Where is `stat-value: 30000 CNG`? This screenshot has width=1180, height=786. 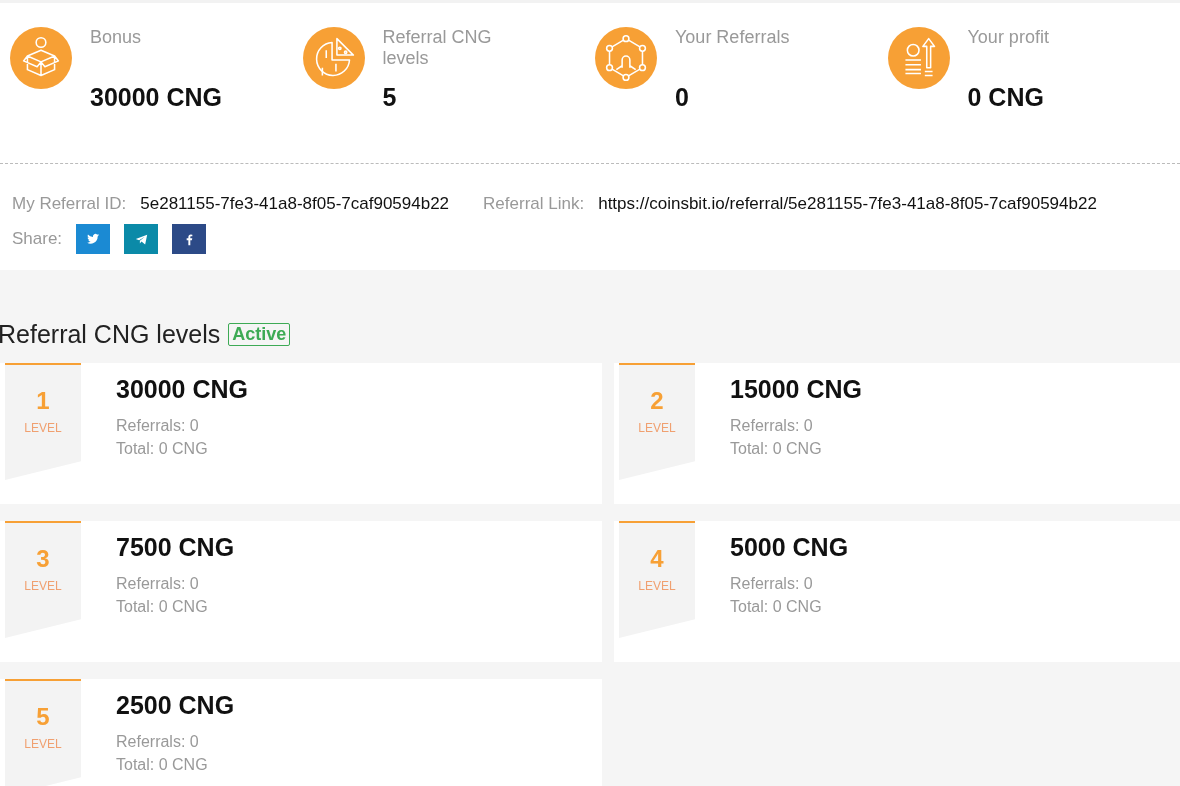 stat-value: 30000 CNG is located at coordinates (157, 97).